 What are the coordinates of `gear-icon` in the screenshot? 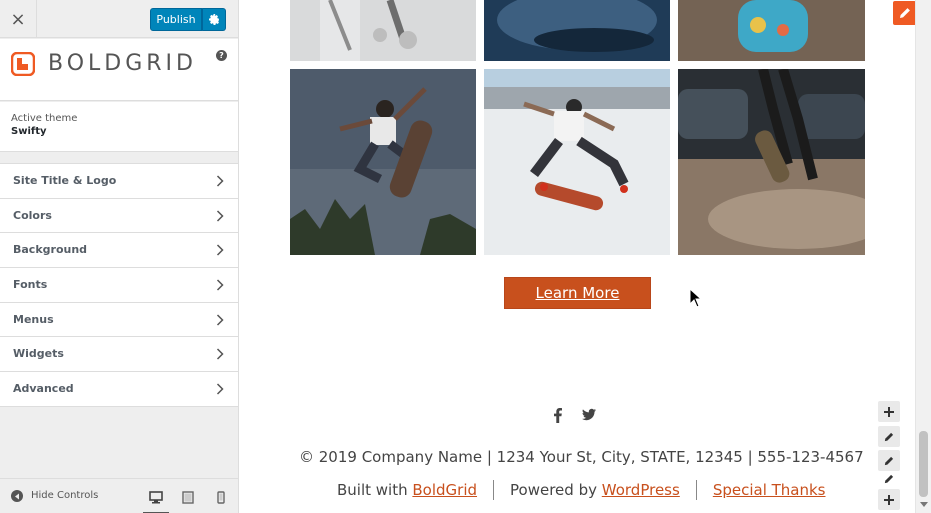 It's located at (213, 19).